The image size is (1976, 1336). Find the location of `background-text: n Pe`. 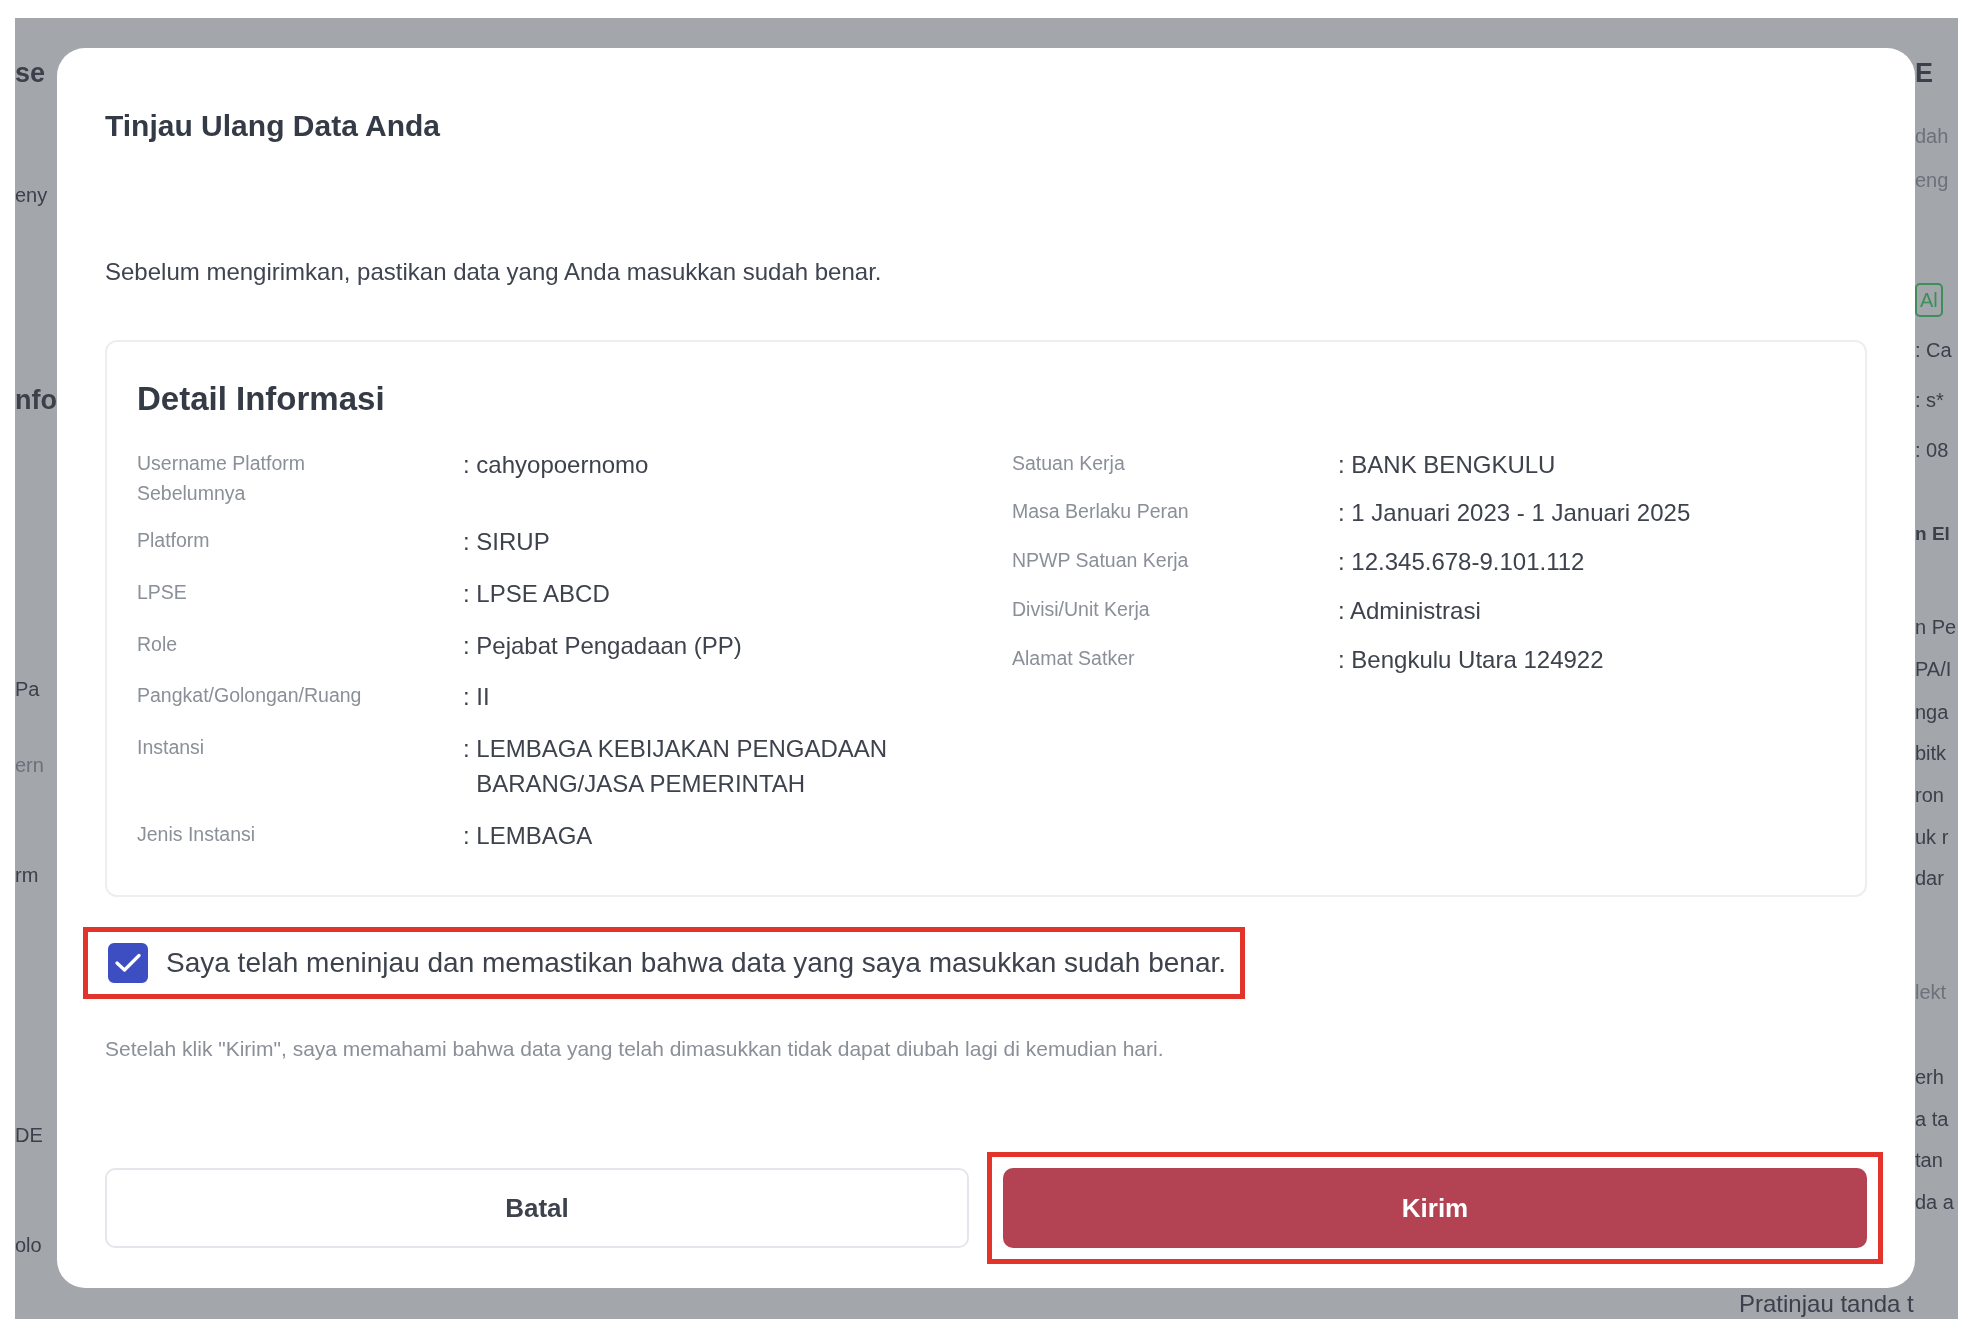

background-text: n Pe is located at coordinates (1936, 627).